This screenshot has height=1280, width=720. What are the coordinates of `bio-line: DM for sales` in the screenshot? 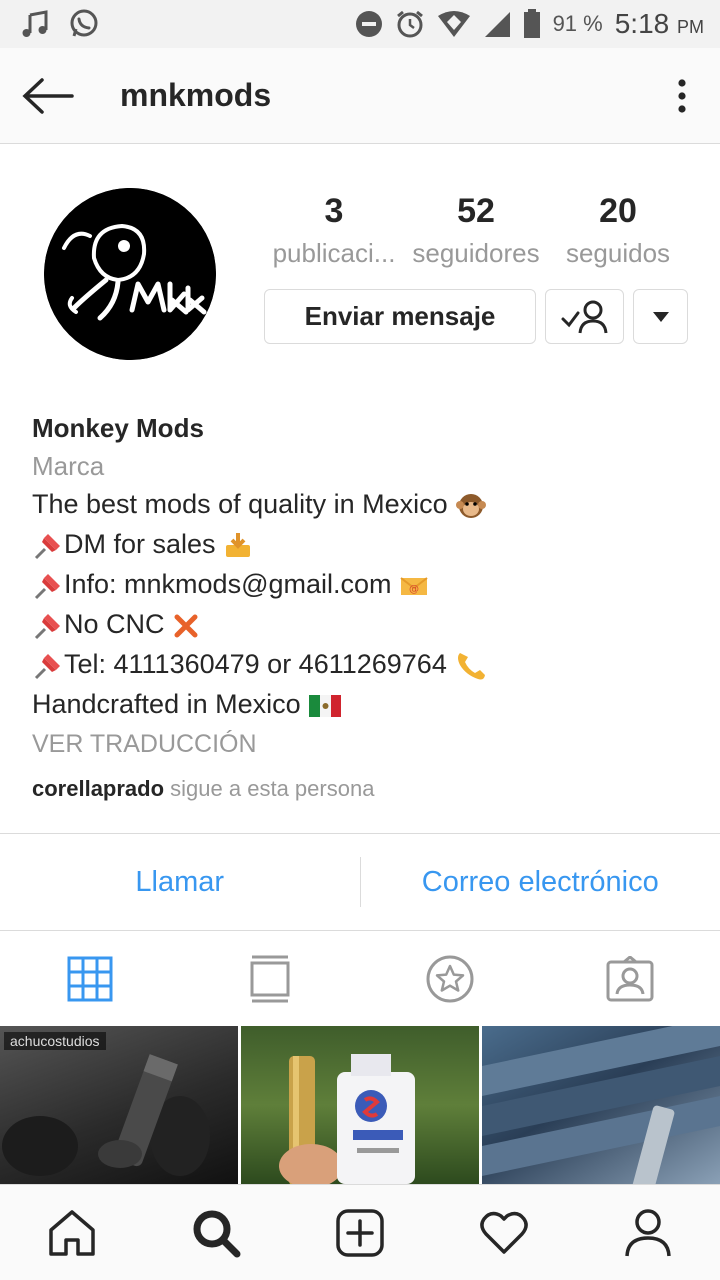 It's located at (362, 544).